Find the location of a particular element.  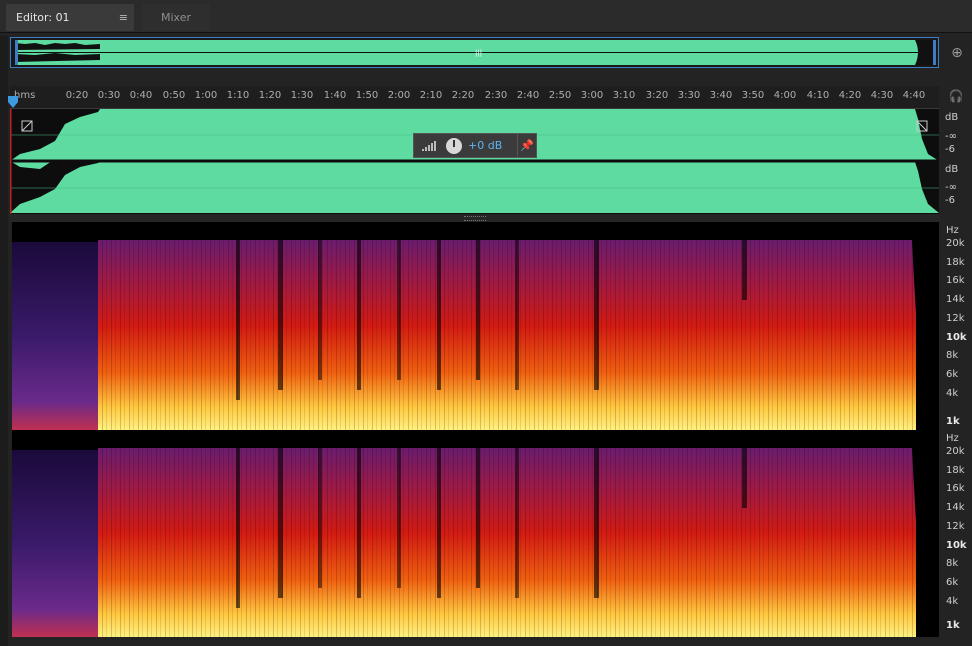

overview-waveform-graphic: ||| is located at coordinates (475, 52).